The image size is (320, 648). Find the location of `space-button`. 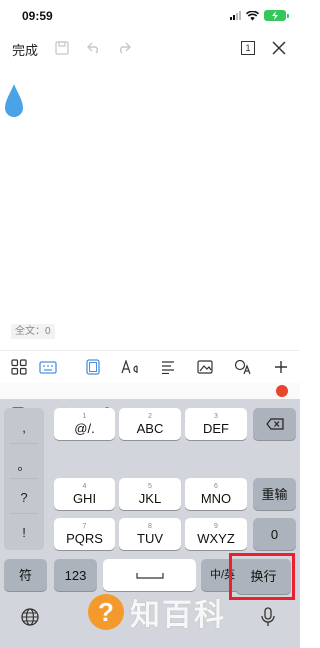

space-button is located at coordinates (149, 575).